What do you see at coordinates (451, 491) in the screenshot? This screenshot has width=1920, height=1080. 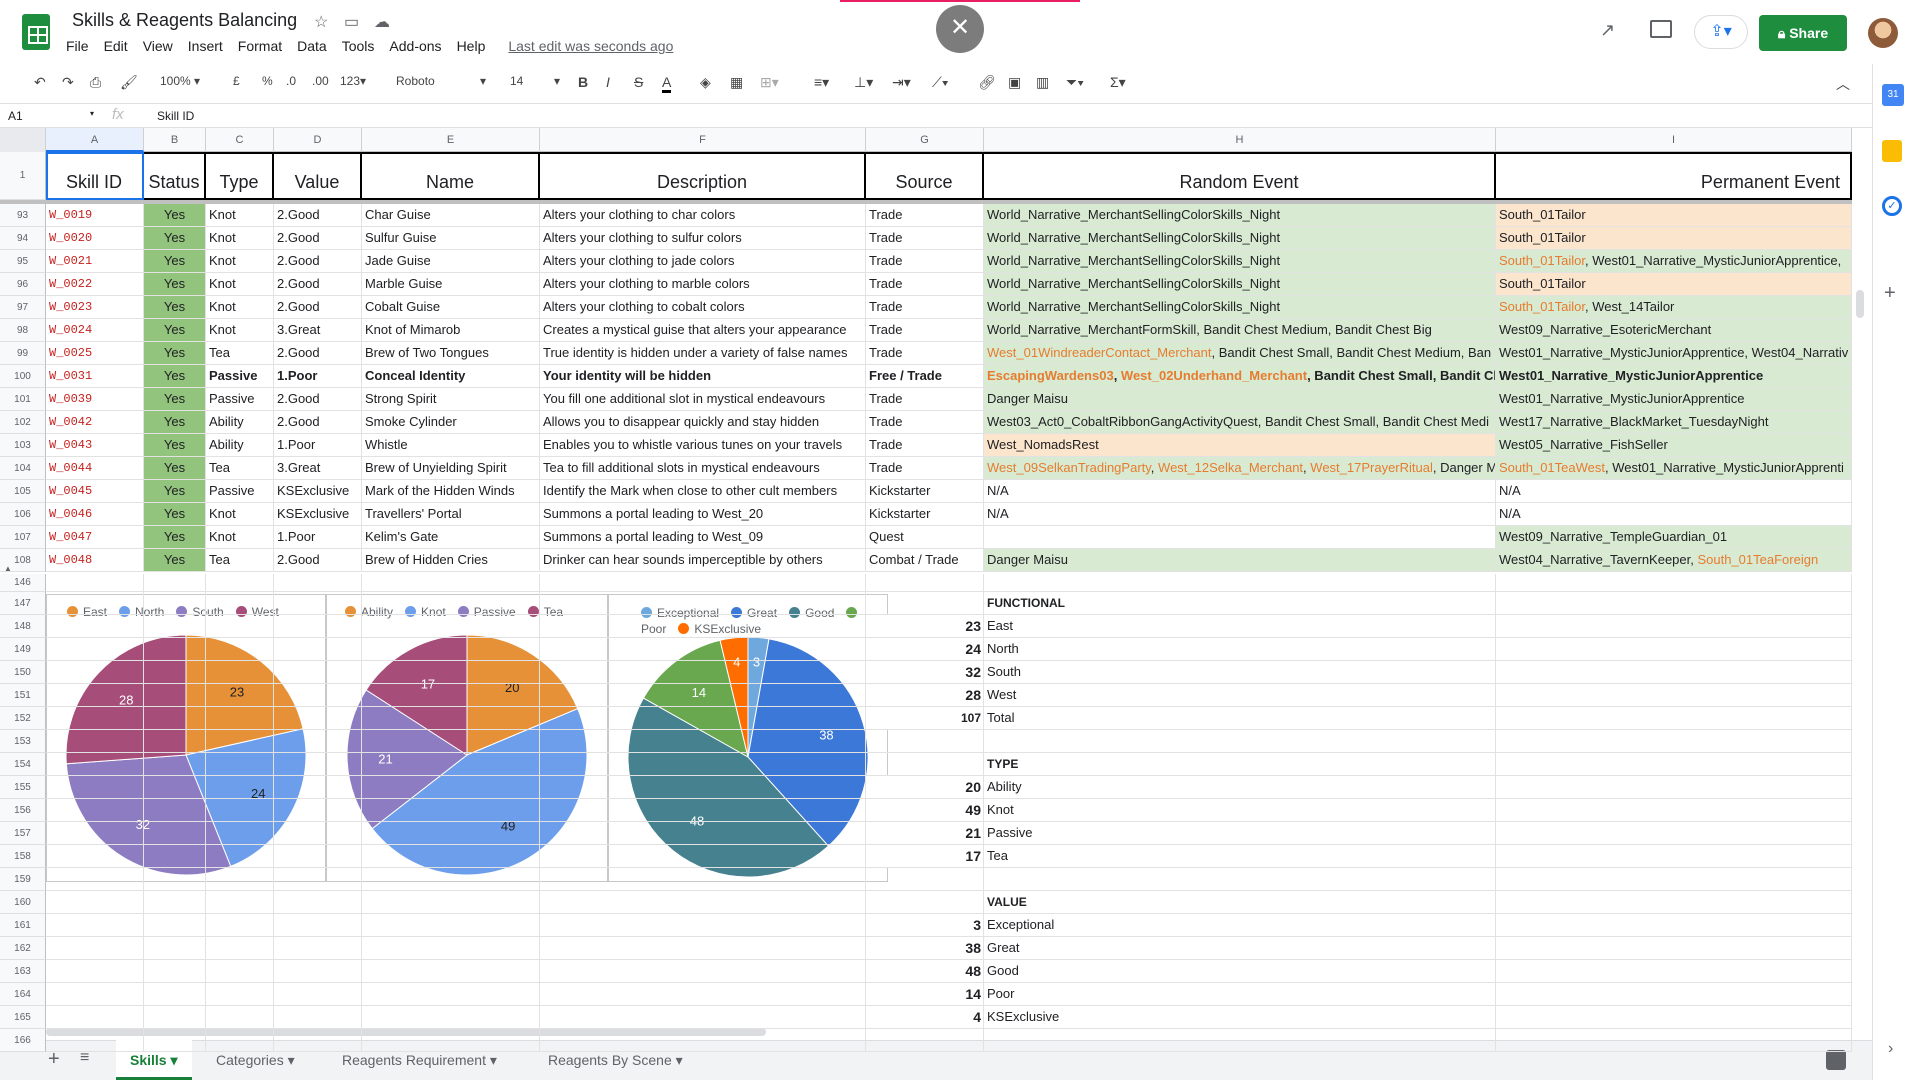 I see `cell-name: Mark of the Hidden Winds` at bounding box center [451, 491].